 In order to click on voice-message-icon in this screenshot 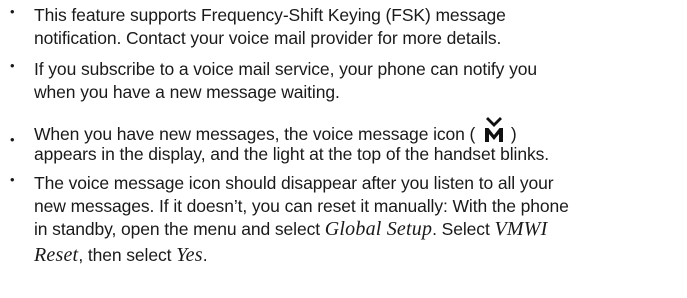, I will do `click(494, 130)`.